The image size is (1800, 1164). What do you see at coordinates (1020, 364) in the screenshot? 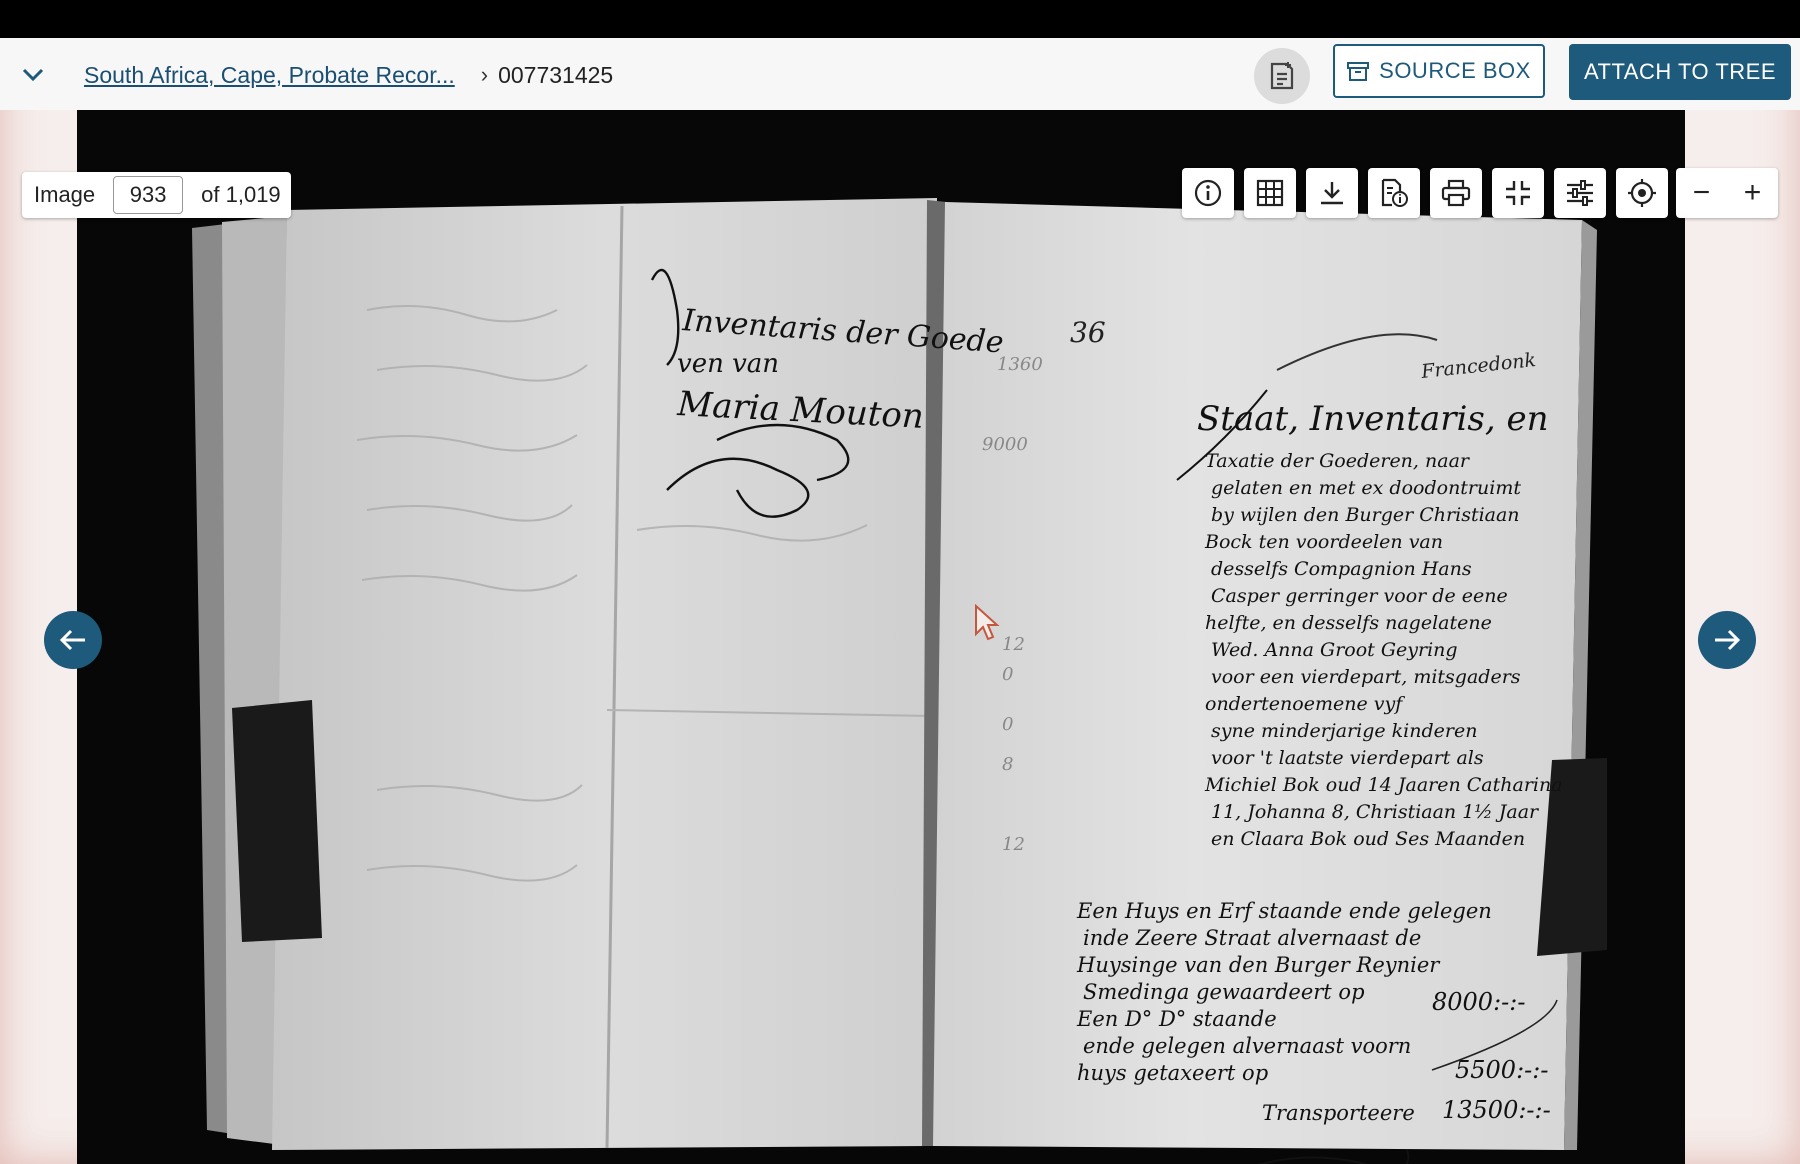
I see `svg-text: 1360` at bounding box center [1020, 364].